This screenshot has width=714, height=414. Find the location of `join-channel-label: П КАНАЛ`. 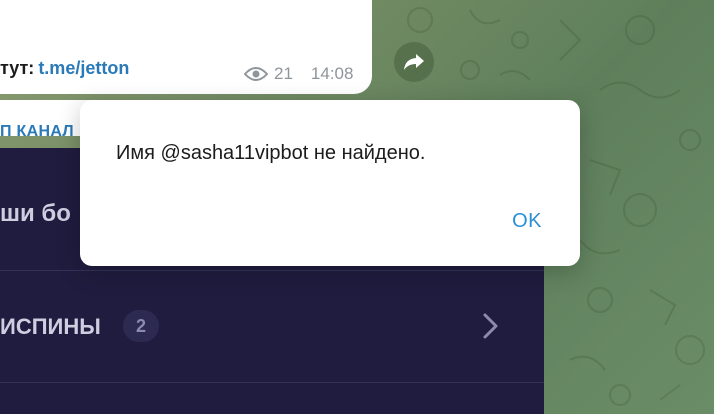

join-channel-label: П КАНАЛ is located at coordinates (37, 132).